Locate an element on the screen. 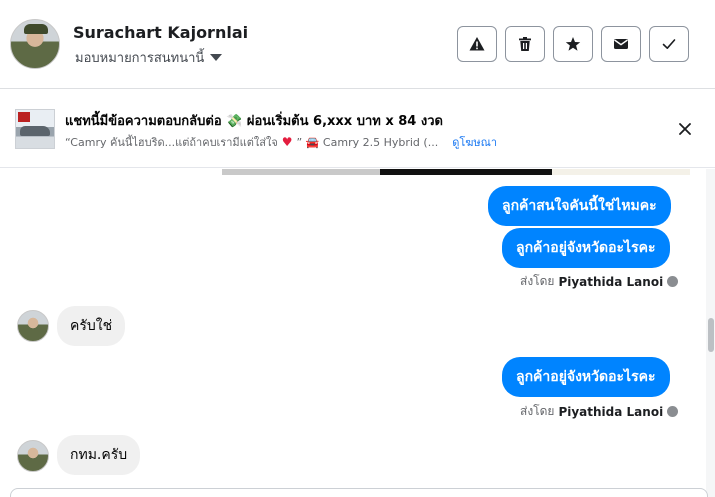 Image resolution: width=715 pixels, height=497 pixels. mail-icon is located at coordinates (621, 44).